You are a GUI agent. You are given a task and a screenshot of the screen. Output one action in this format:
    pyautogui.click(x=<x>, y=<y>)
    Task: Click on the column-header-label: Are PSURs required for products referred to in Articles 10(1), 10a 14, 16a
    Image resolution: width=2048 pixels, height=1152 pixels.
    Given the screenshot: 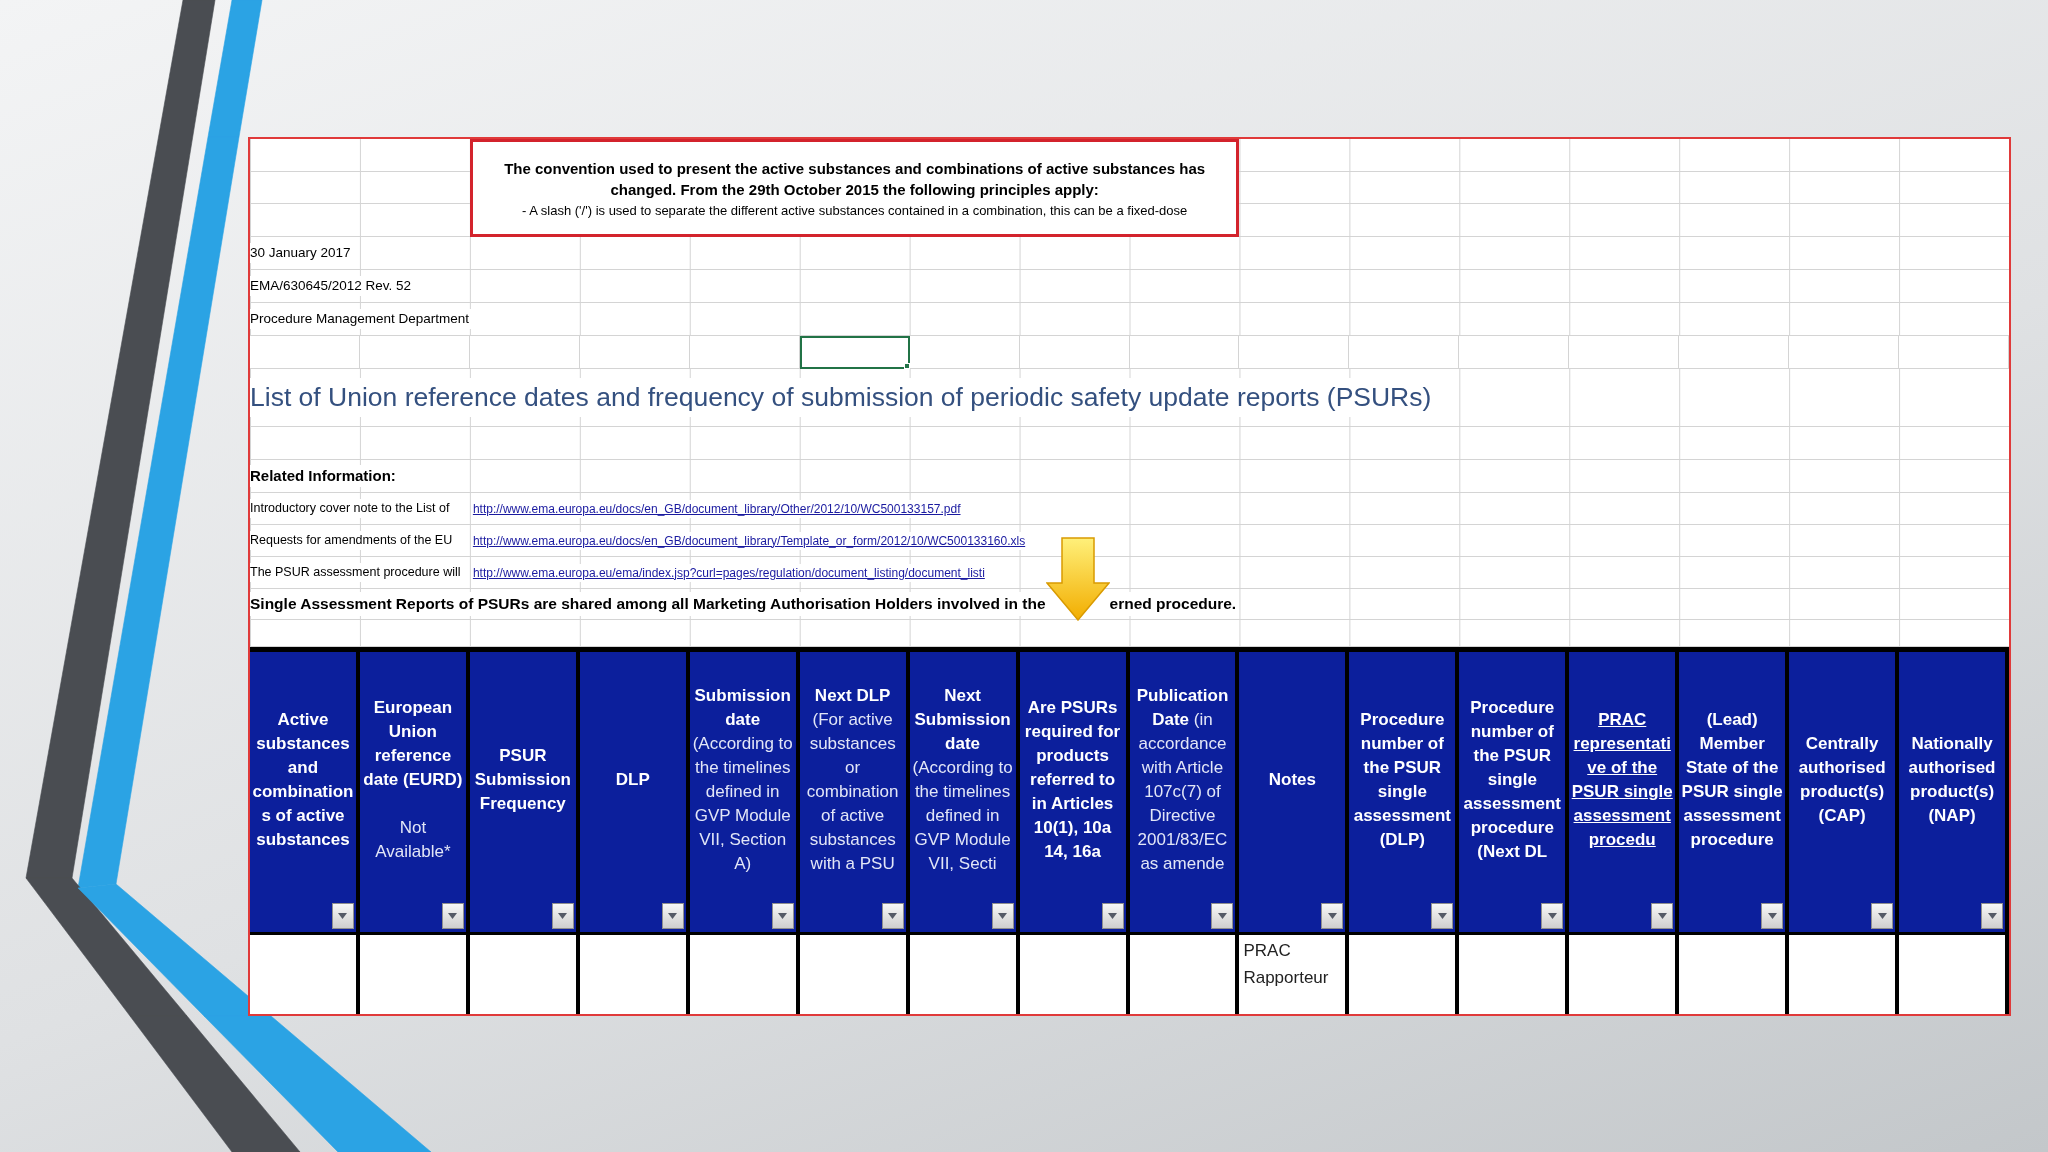 What is the action you would take?
    pyautogui.click(x=1072, y=779)
    